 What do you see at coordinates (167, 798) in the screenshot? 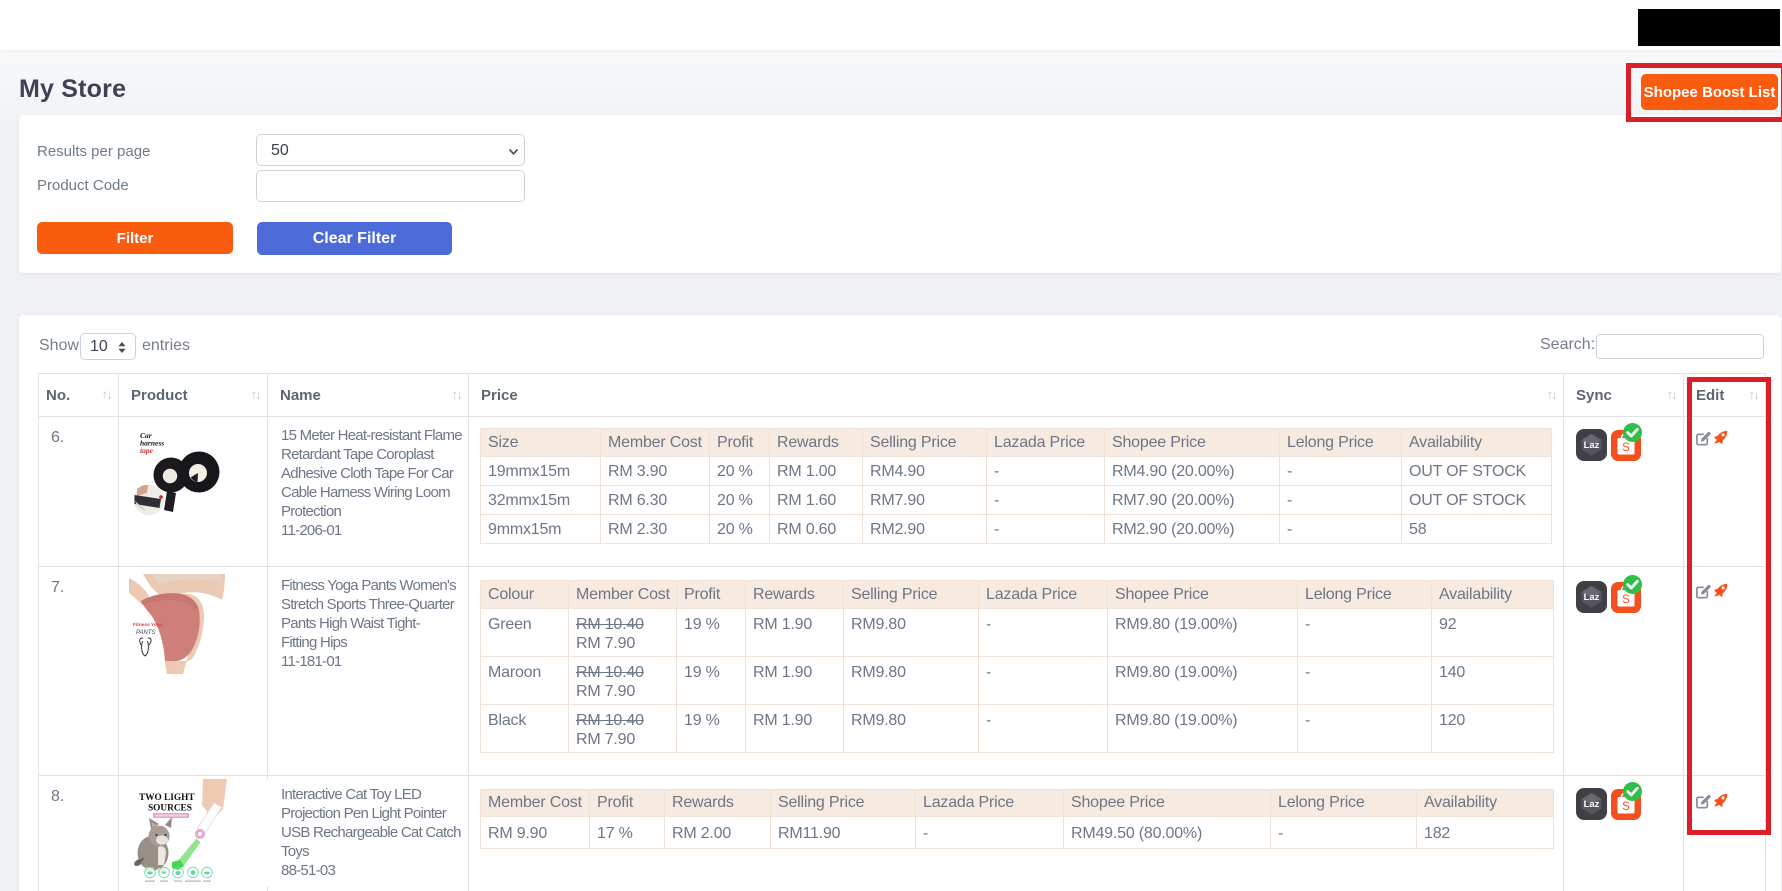
I see `svg-text: TWO LIGHT` at bounding box center [167, 798].